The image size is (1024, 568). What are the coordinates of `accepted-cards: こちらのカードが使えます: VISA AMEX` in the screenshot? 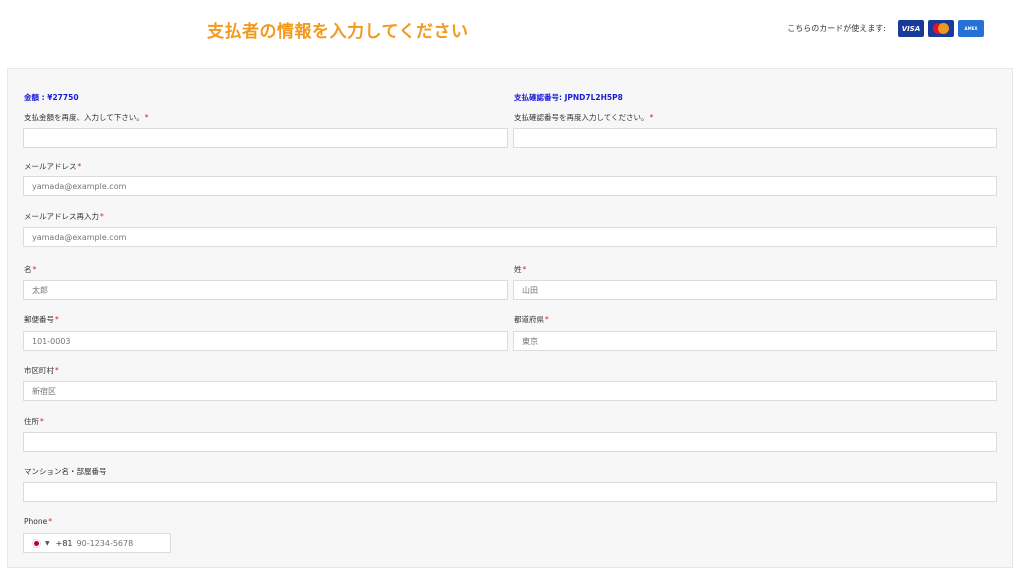 It's located at (885, 28).